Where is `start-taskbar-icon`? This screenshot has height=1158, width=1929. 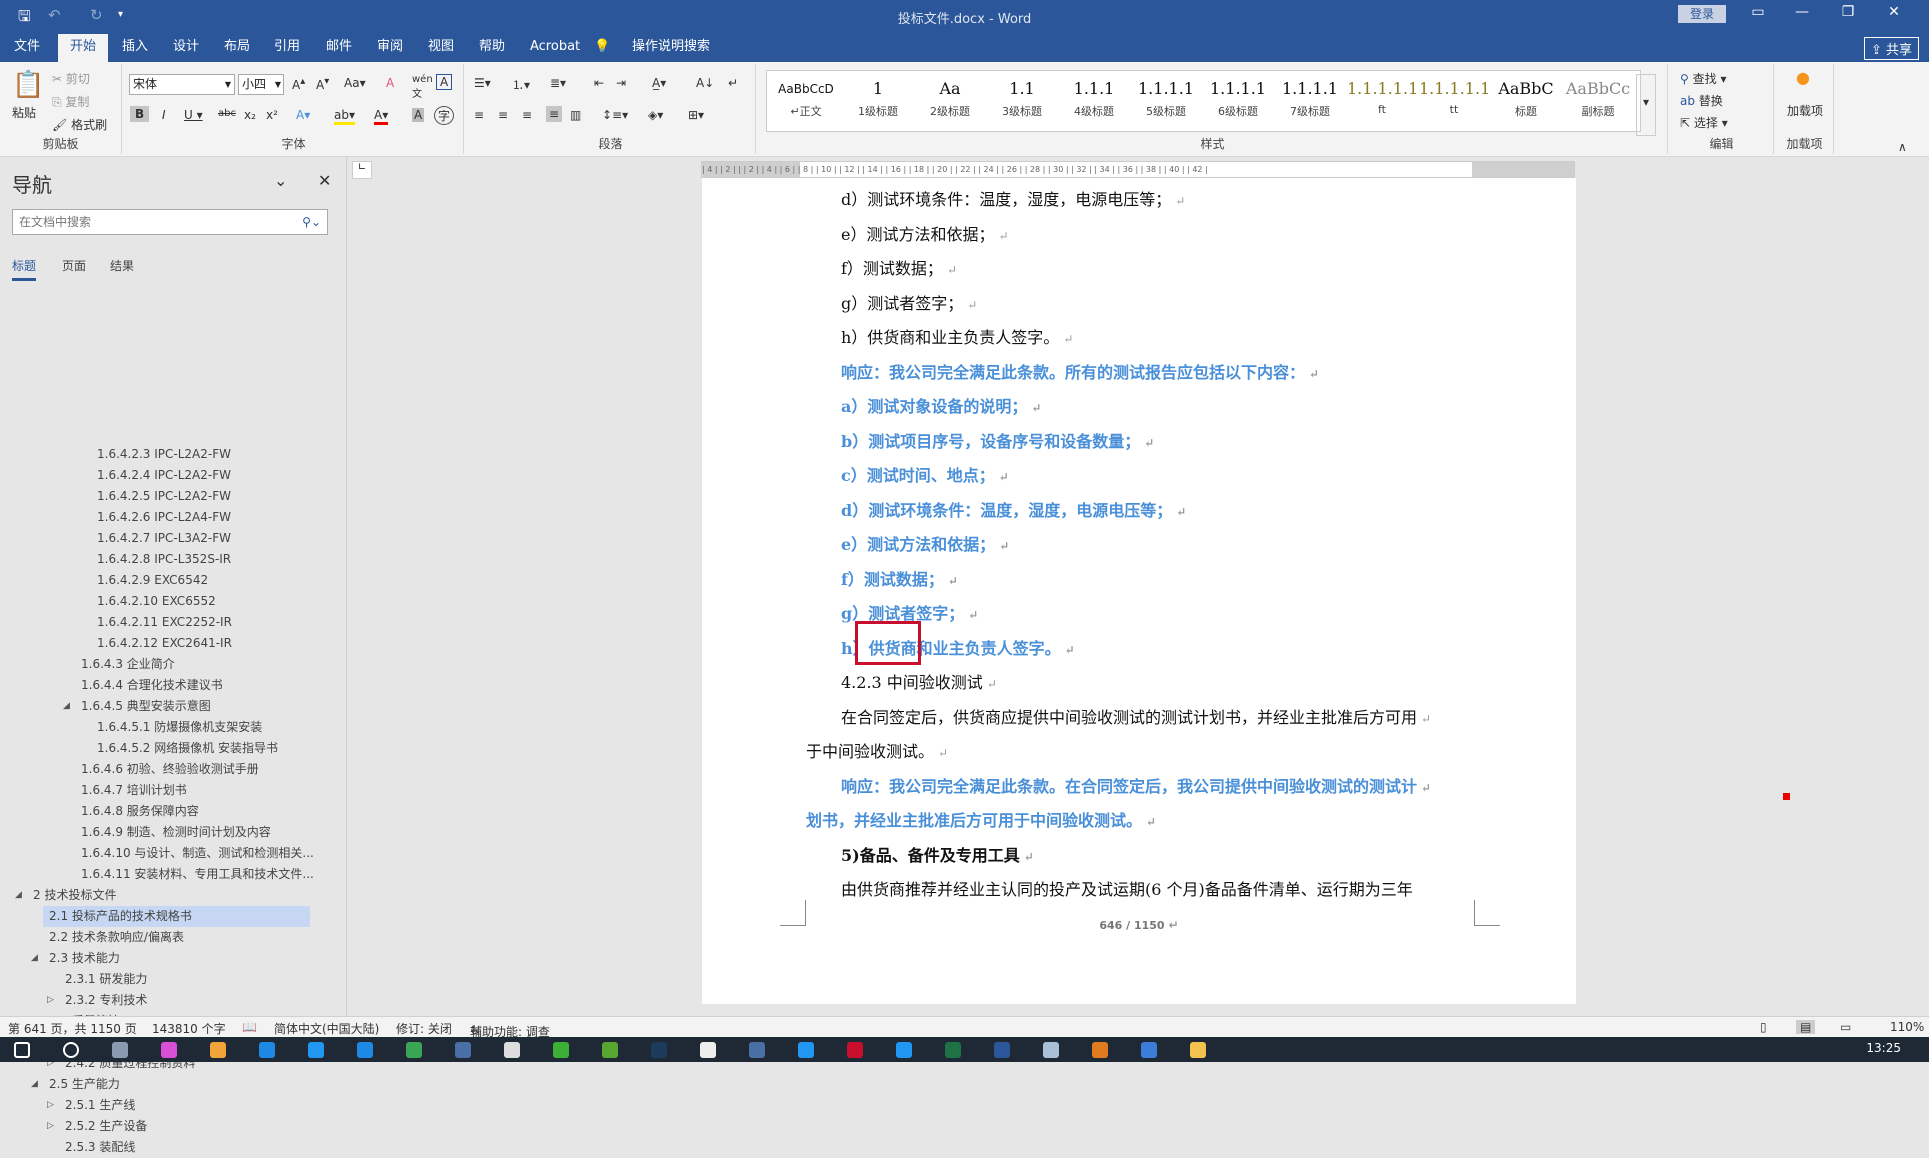
start-taskbar-icon is located at coordinates (22, 1050).